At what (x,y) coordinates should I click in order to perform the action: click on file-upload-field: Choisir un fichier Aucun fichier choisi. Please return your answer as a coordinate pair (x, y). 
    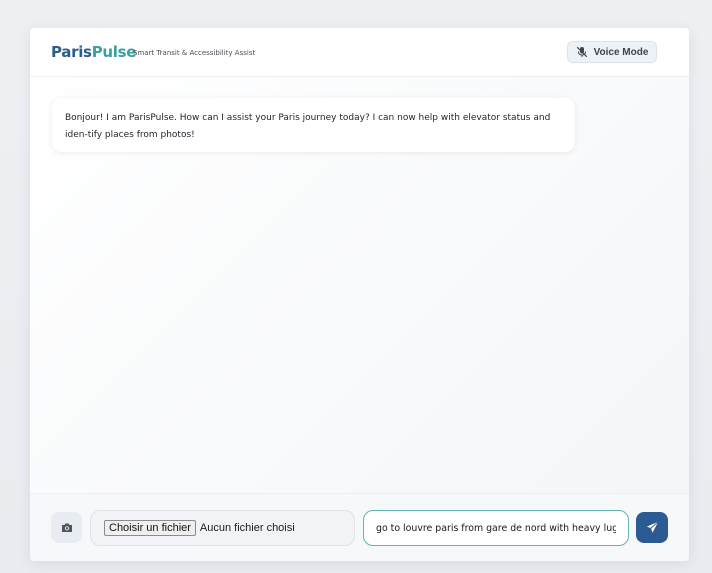
    Looking at the image, I should click on (222, 528).